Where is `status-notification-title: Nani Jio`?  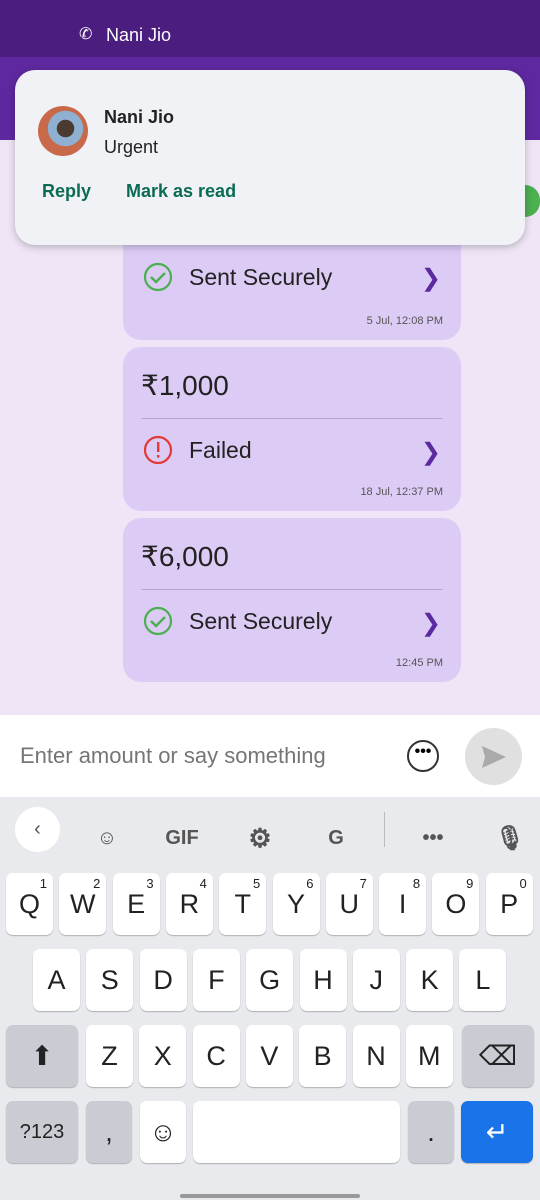 status-notification-title: Nani Jio is located at coordinates (139, 35).